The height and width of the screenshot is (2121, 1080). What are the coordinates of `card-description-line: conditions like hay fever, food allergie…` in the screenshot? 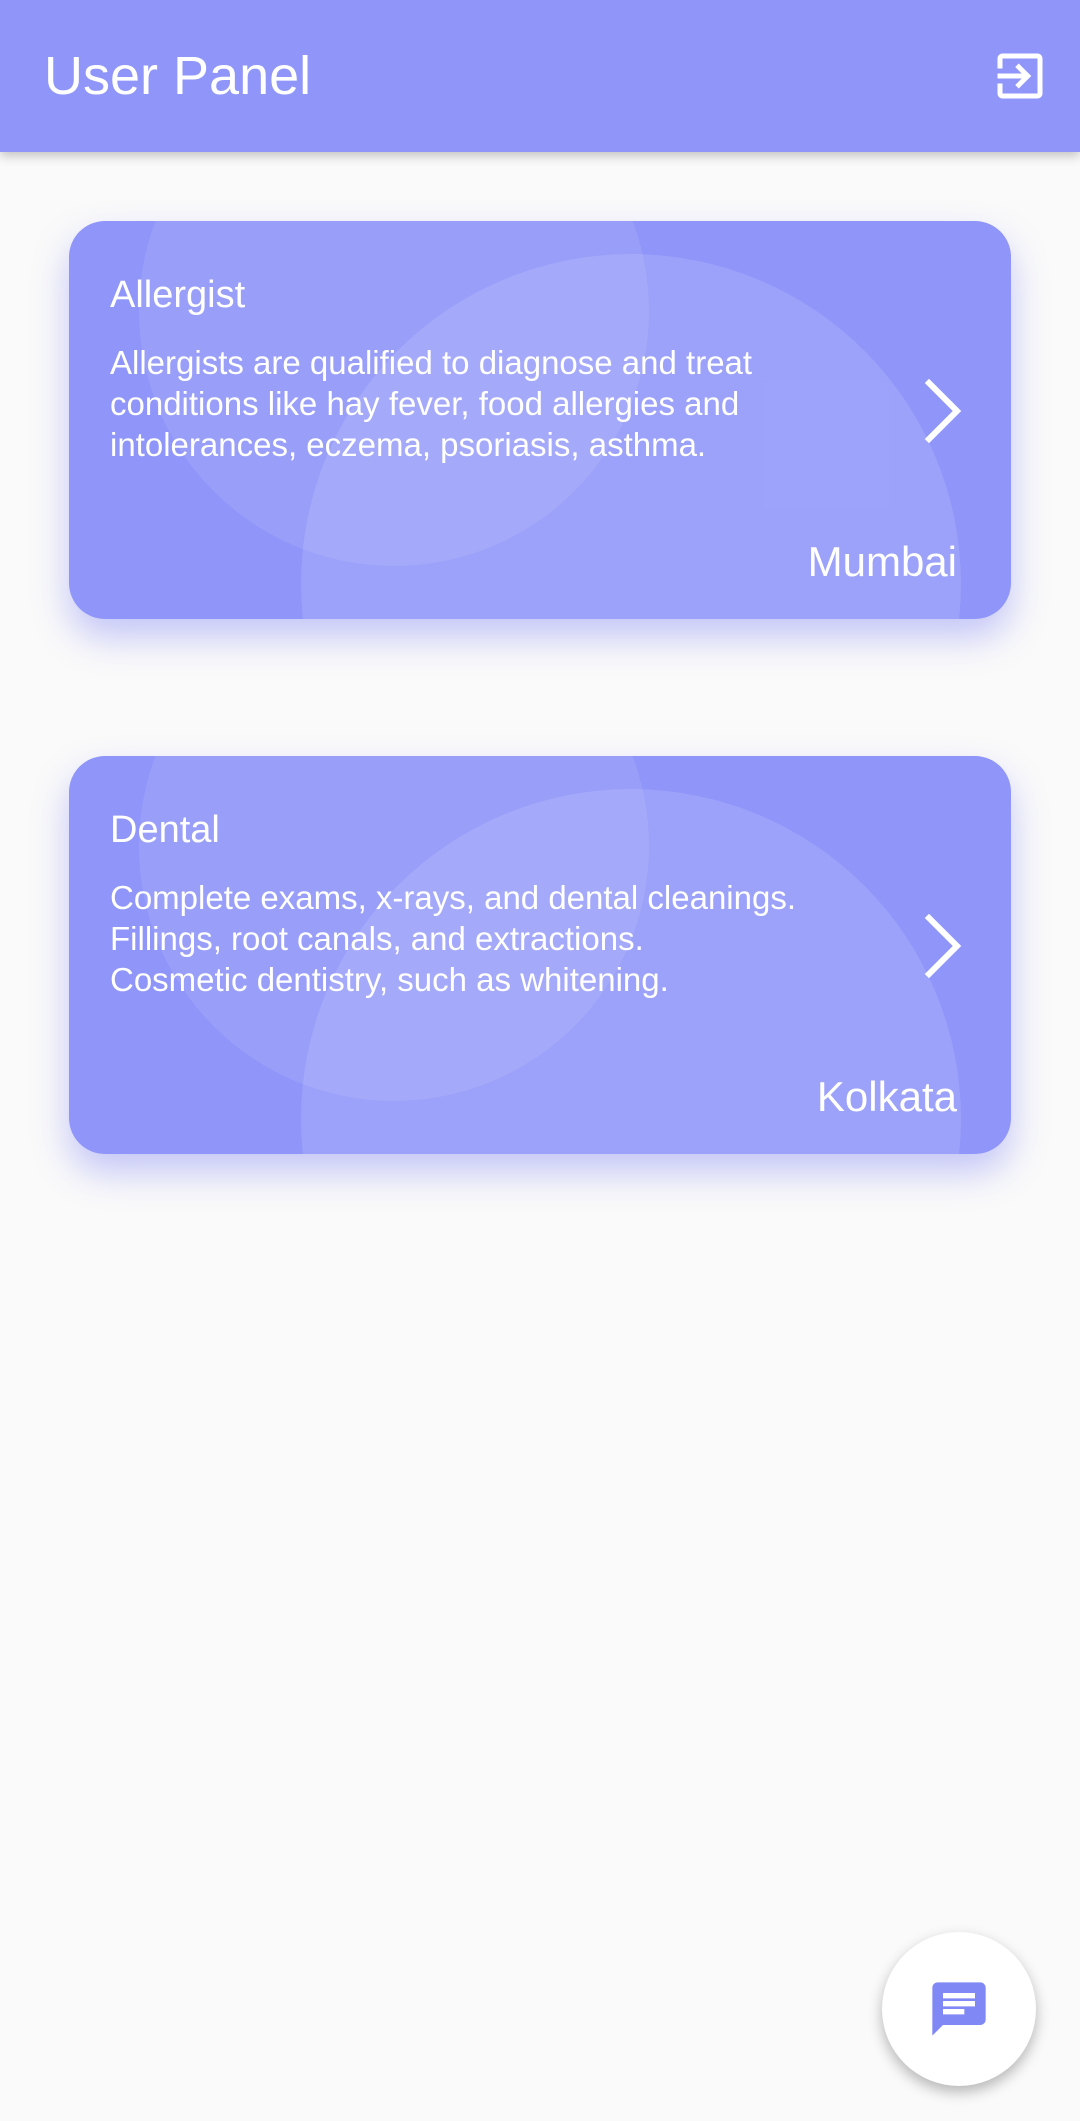 It's located at (425, 403).